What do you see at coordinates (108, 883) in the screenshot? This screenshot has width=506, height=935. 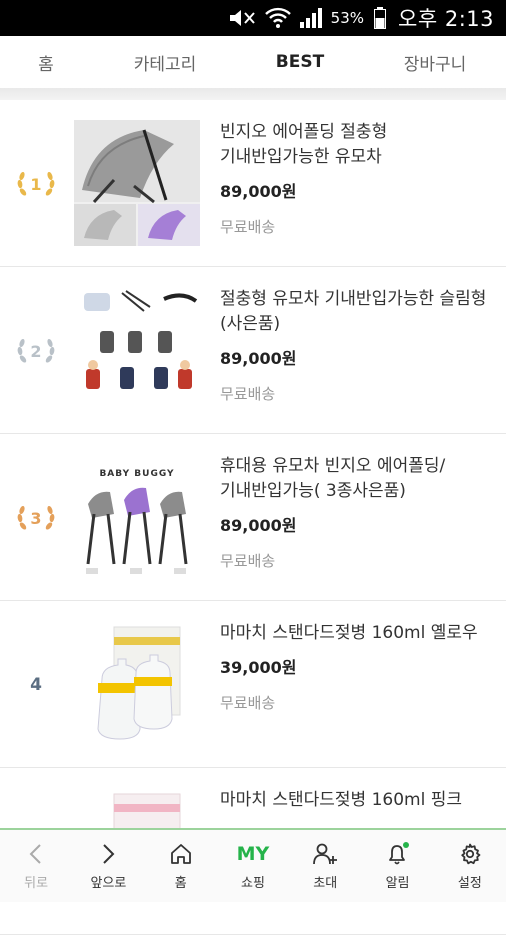 I see `nav-label: 앞으로` at bounding box center [108, 883].